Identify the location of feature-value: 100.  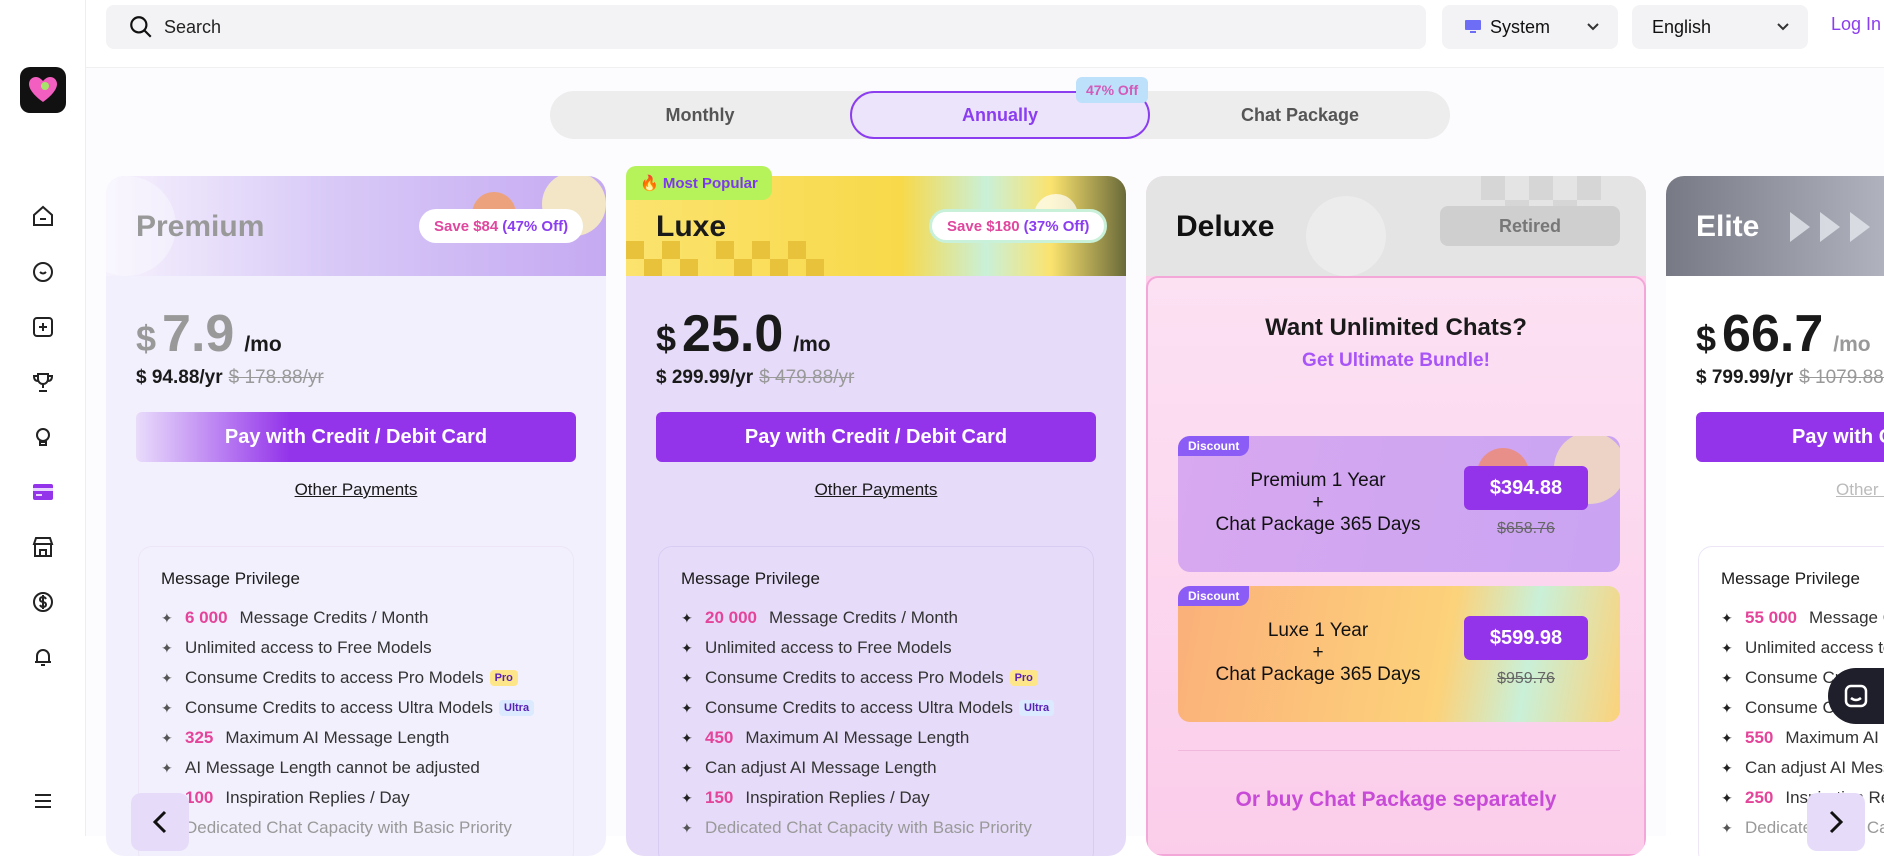
(199, 797).